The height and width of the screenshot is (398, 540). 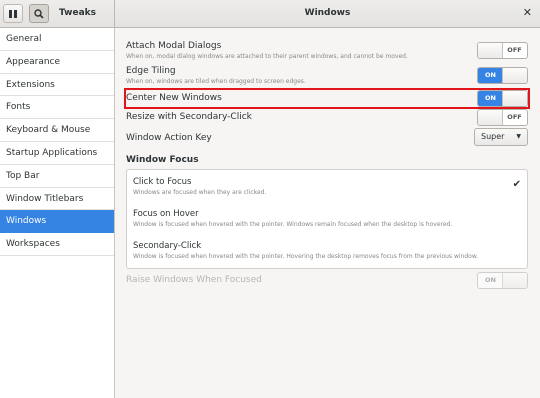 I want to click on option-title: Click to Focus, so click(x=162, y=182).